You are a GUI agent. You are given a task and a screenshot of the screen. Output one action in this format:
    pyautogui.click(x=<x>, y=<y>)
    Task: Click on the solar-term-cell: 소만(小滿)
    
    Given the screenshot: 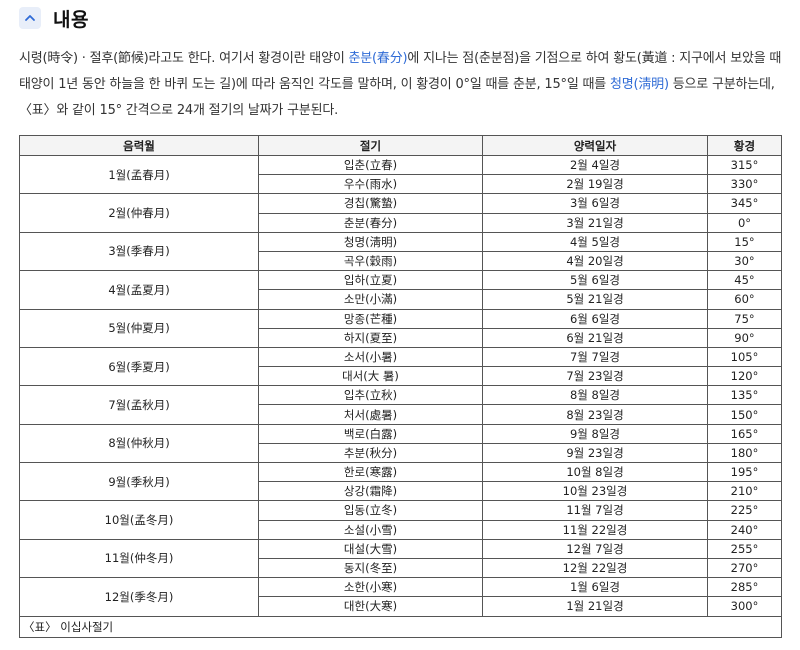 What is the action you would take?
    pyautogui.click(x=370, y=299)
    